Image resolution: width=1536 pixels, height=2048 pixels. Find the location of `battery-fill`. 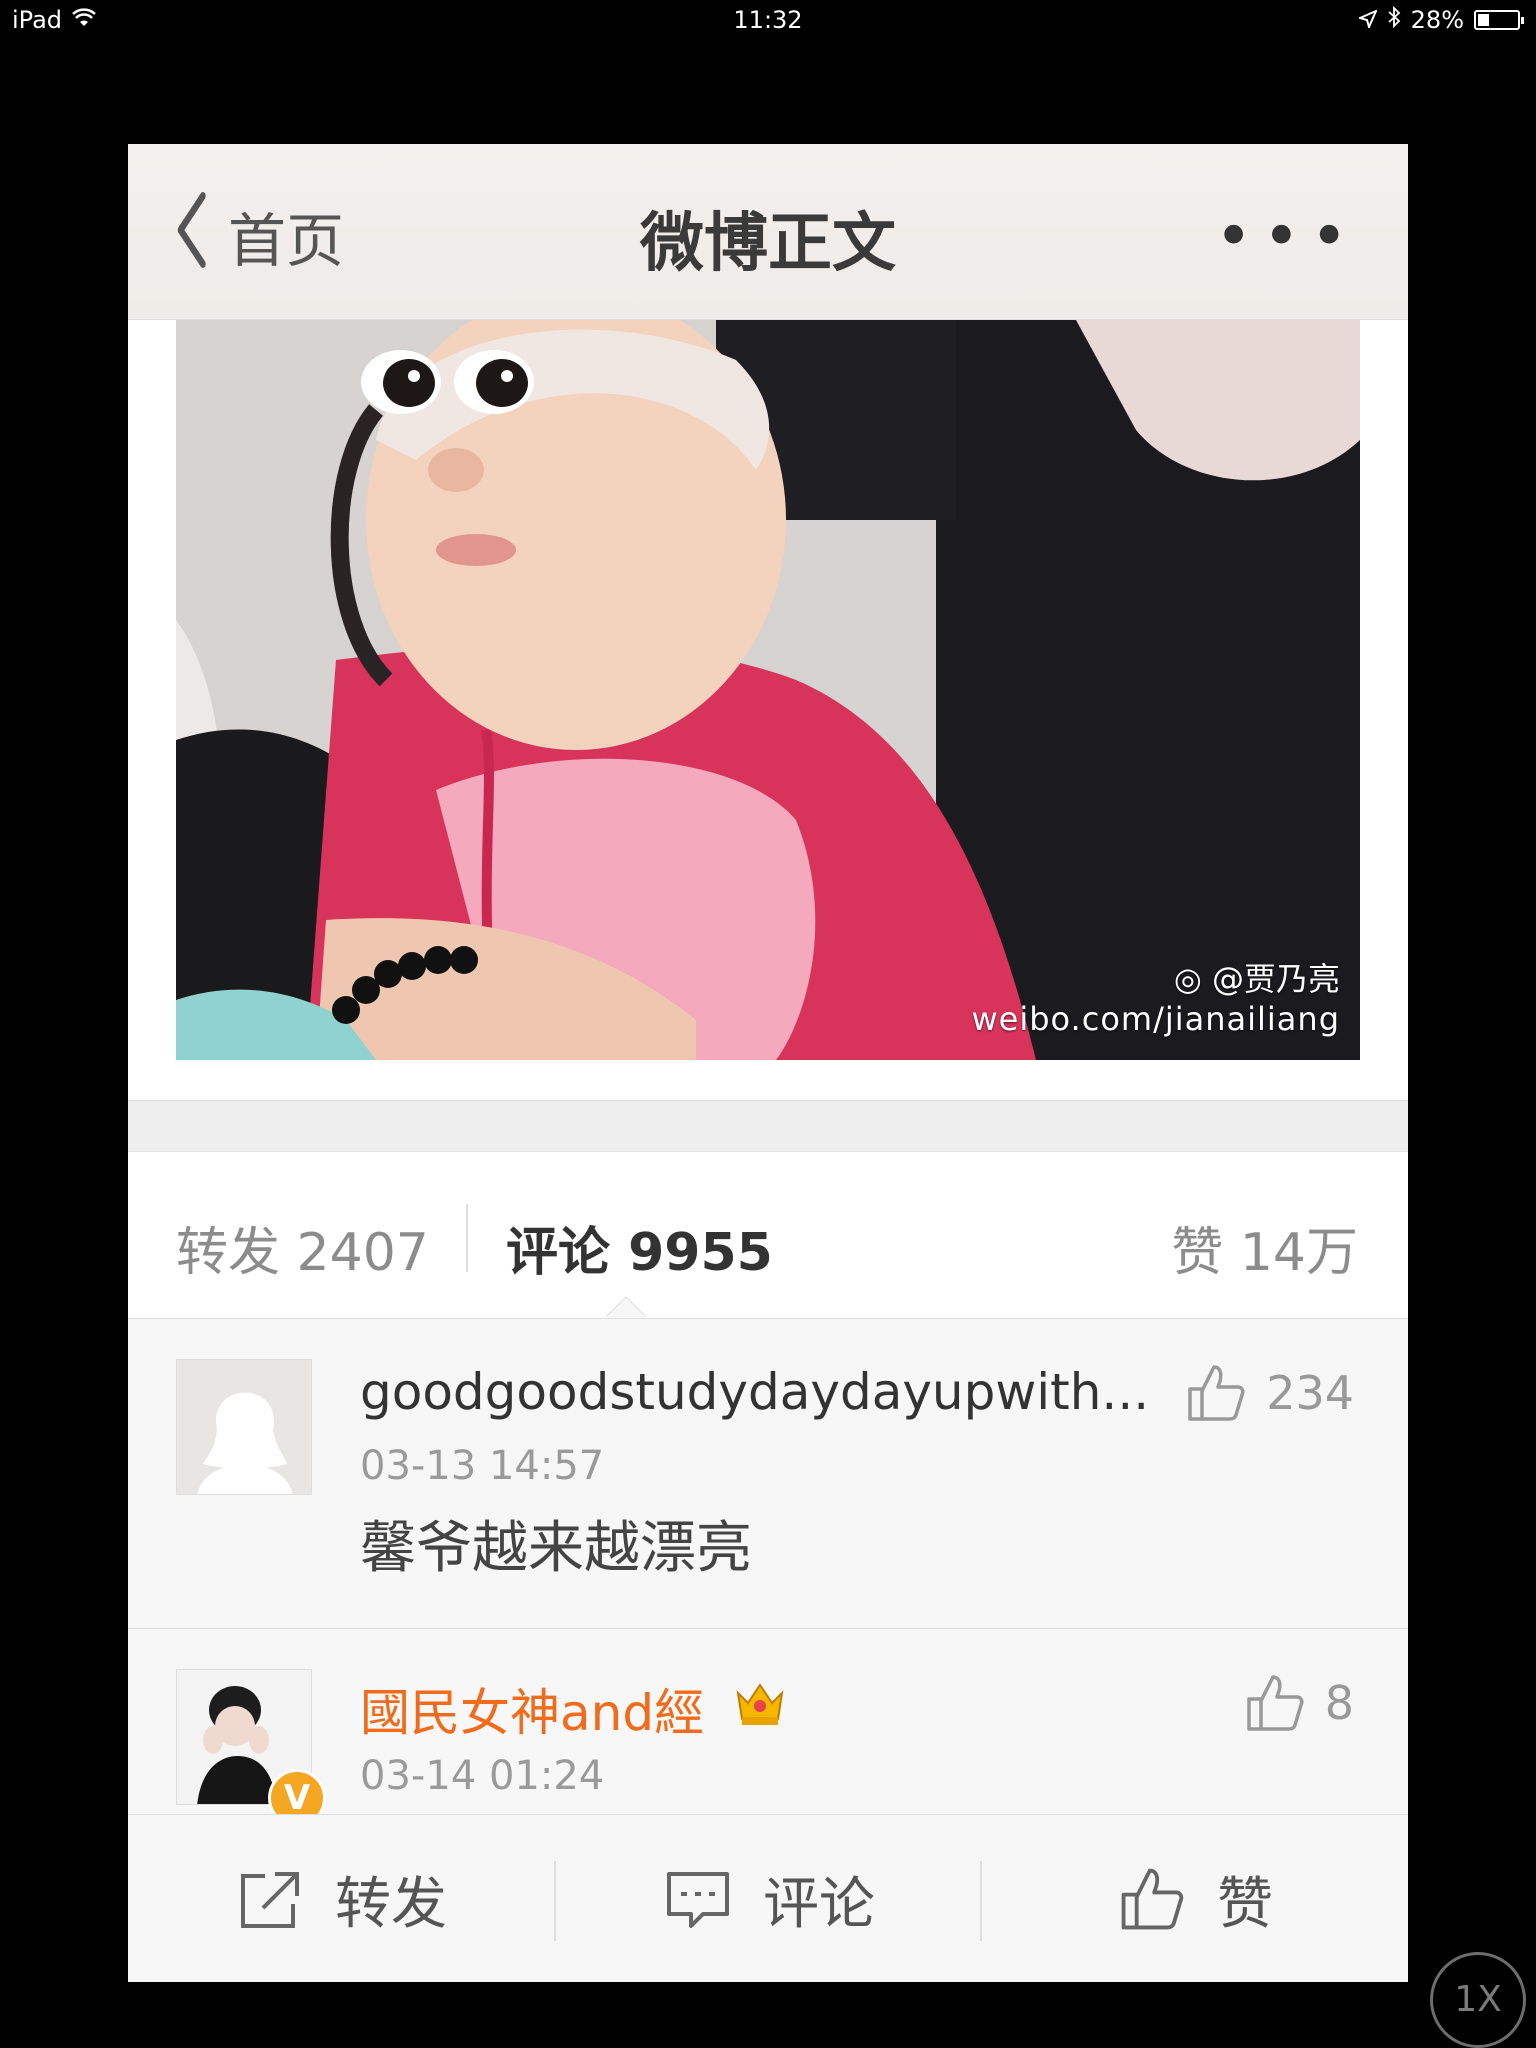

battery-fill is located at coordinates (1483, 20).